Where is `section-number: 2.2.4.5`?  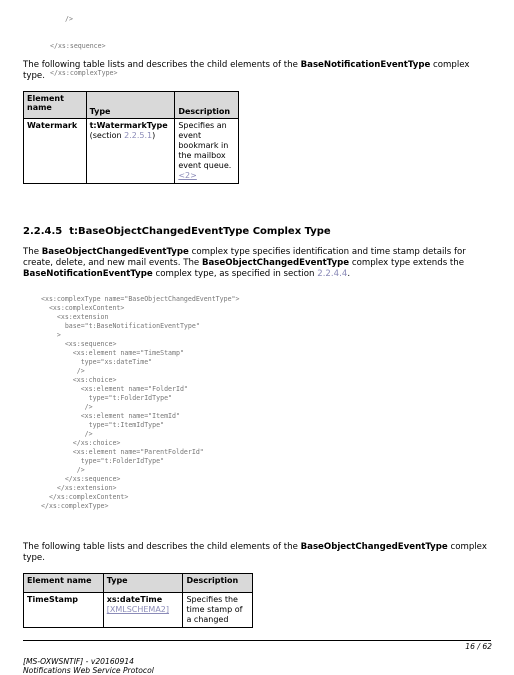 section-number: 2.2.4.5 is located at coordinates (43, 231).